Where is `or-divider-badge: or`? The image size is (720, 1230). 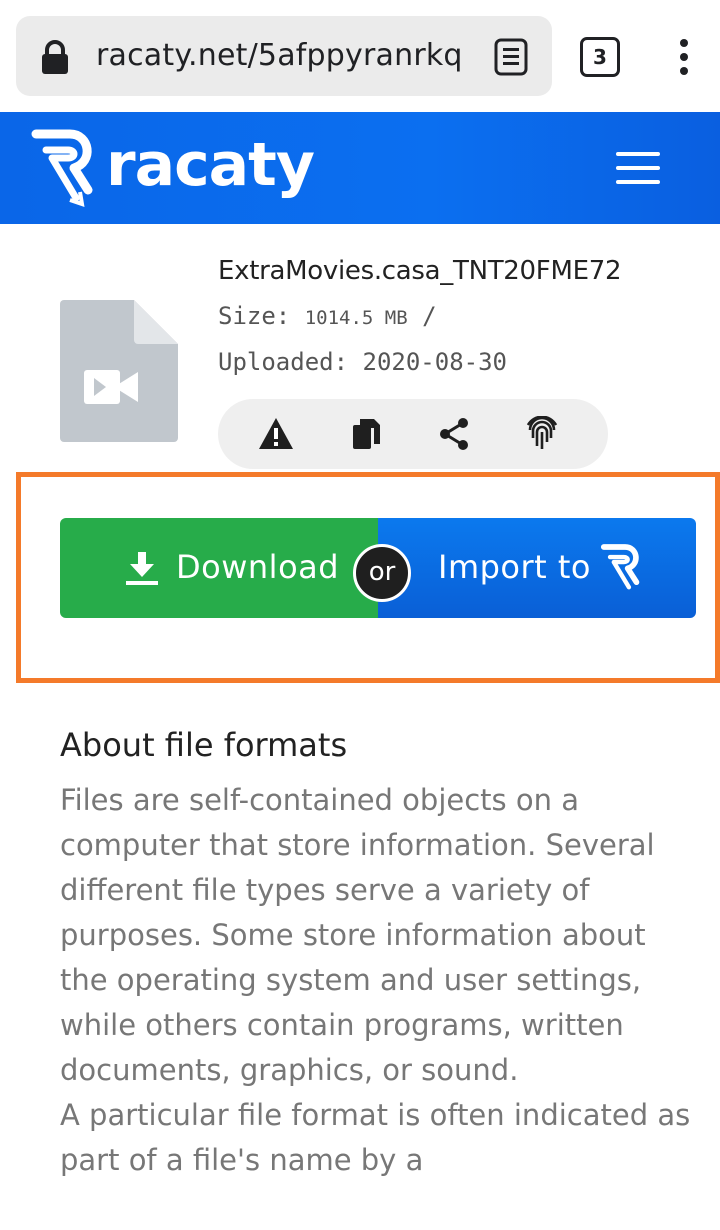
or-divider-badge: or is located at coordinates (382, 573).